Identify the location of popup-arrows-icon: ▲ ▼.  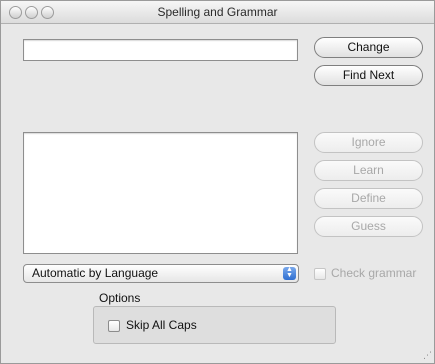
(289, 273).